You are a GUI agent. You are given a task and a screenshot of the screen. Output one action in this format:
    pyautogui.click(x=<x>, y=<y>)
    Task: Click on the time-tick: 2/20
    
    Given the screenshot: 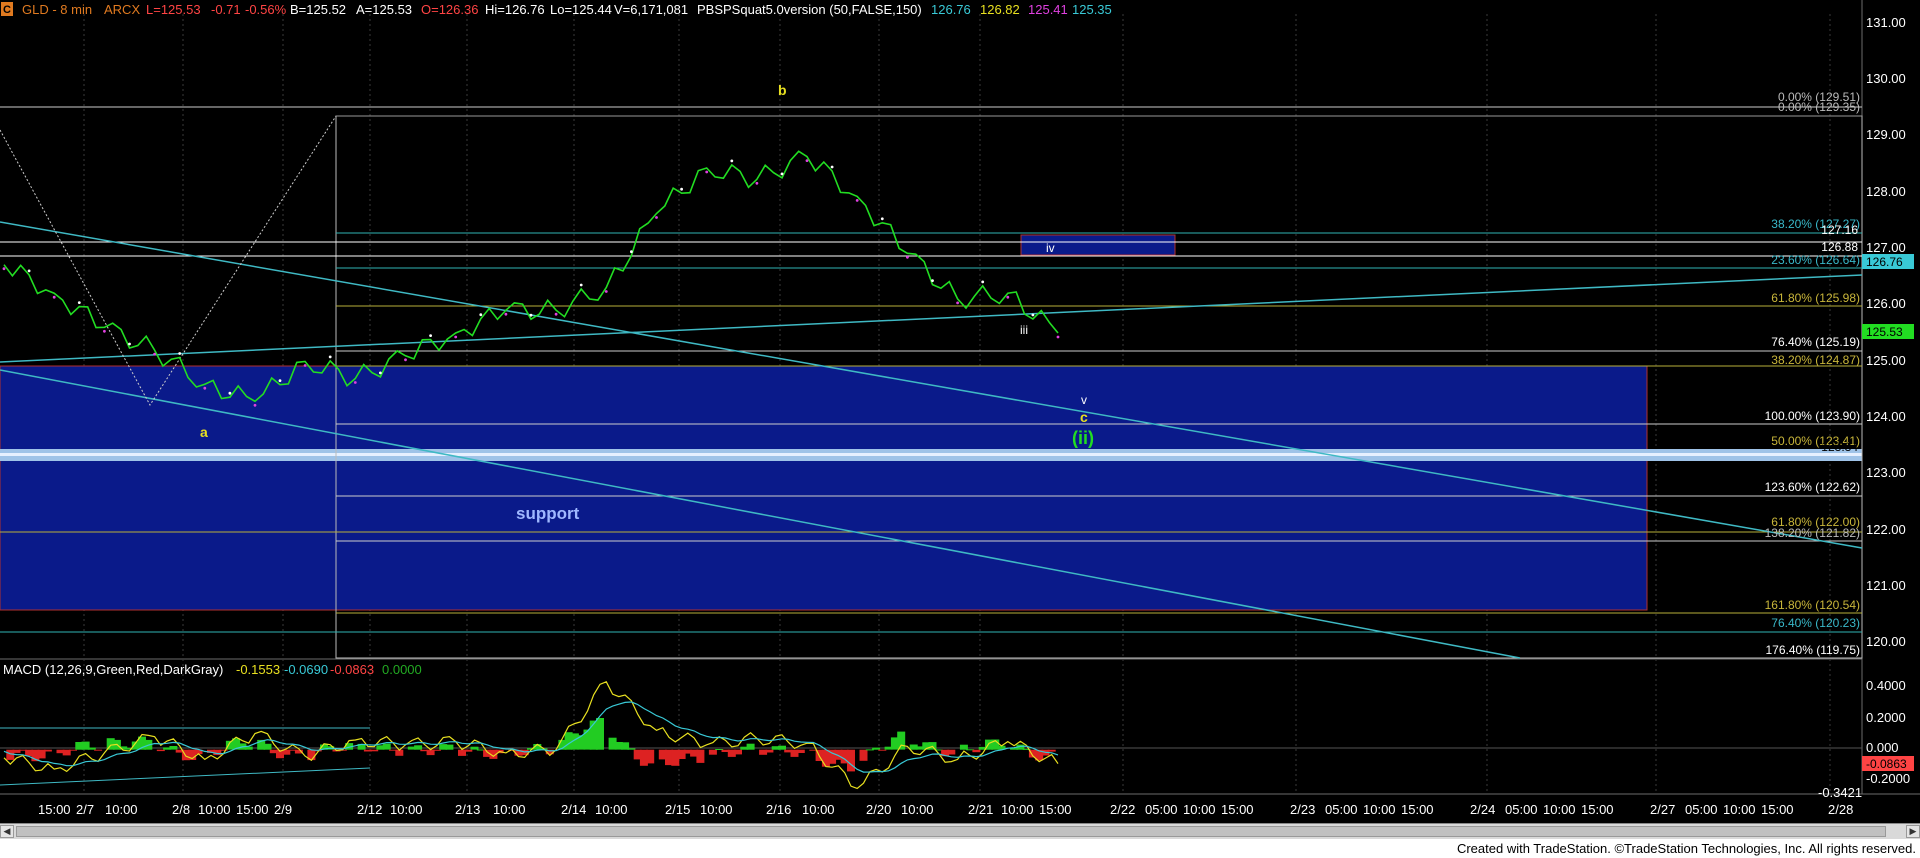 What is the action you would take?
    pyautogui.click(x=878, y=809)
    